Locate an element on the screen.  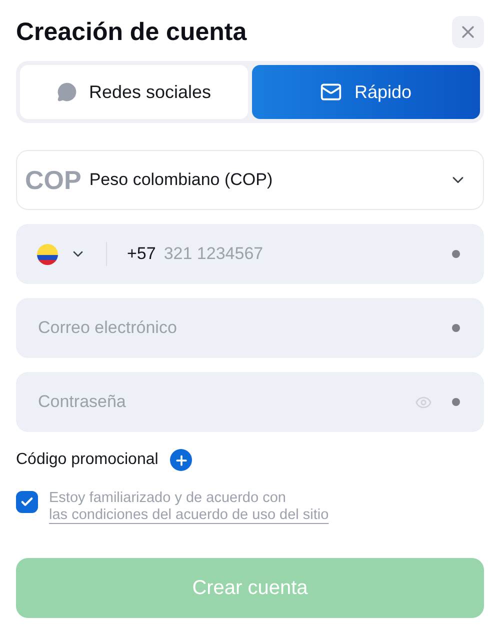
check-icon is located at coordinates (27, 502).